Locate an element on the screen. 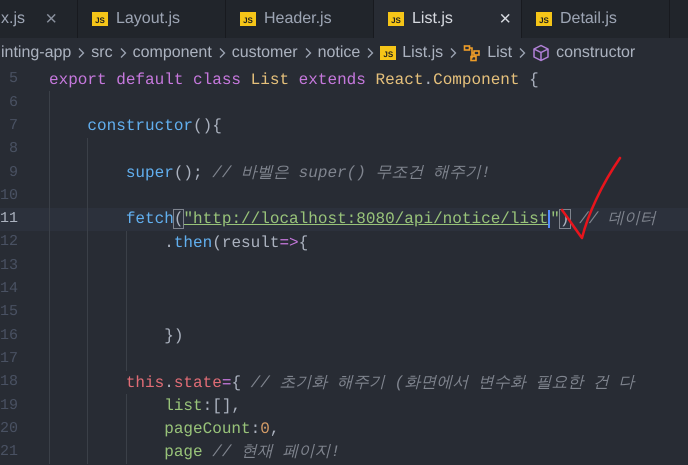 This screenshot has width=688, height=465. code-line: }) is located at coordinates (173, 336).